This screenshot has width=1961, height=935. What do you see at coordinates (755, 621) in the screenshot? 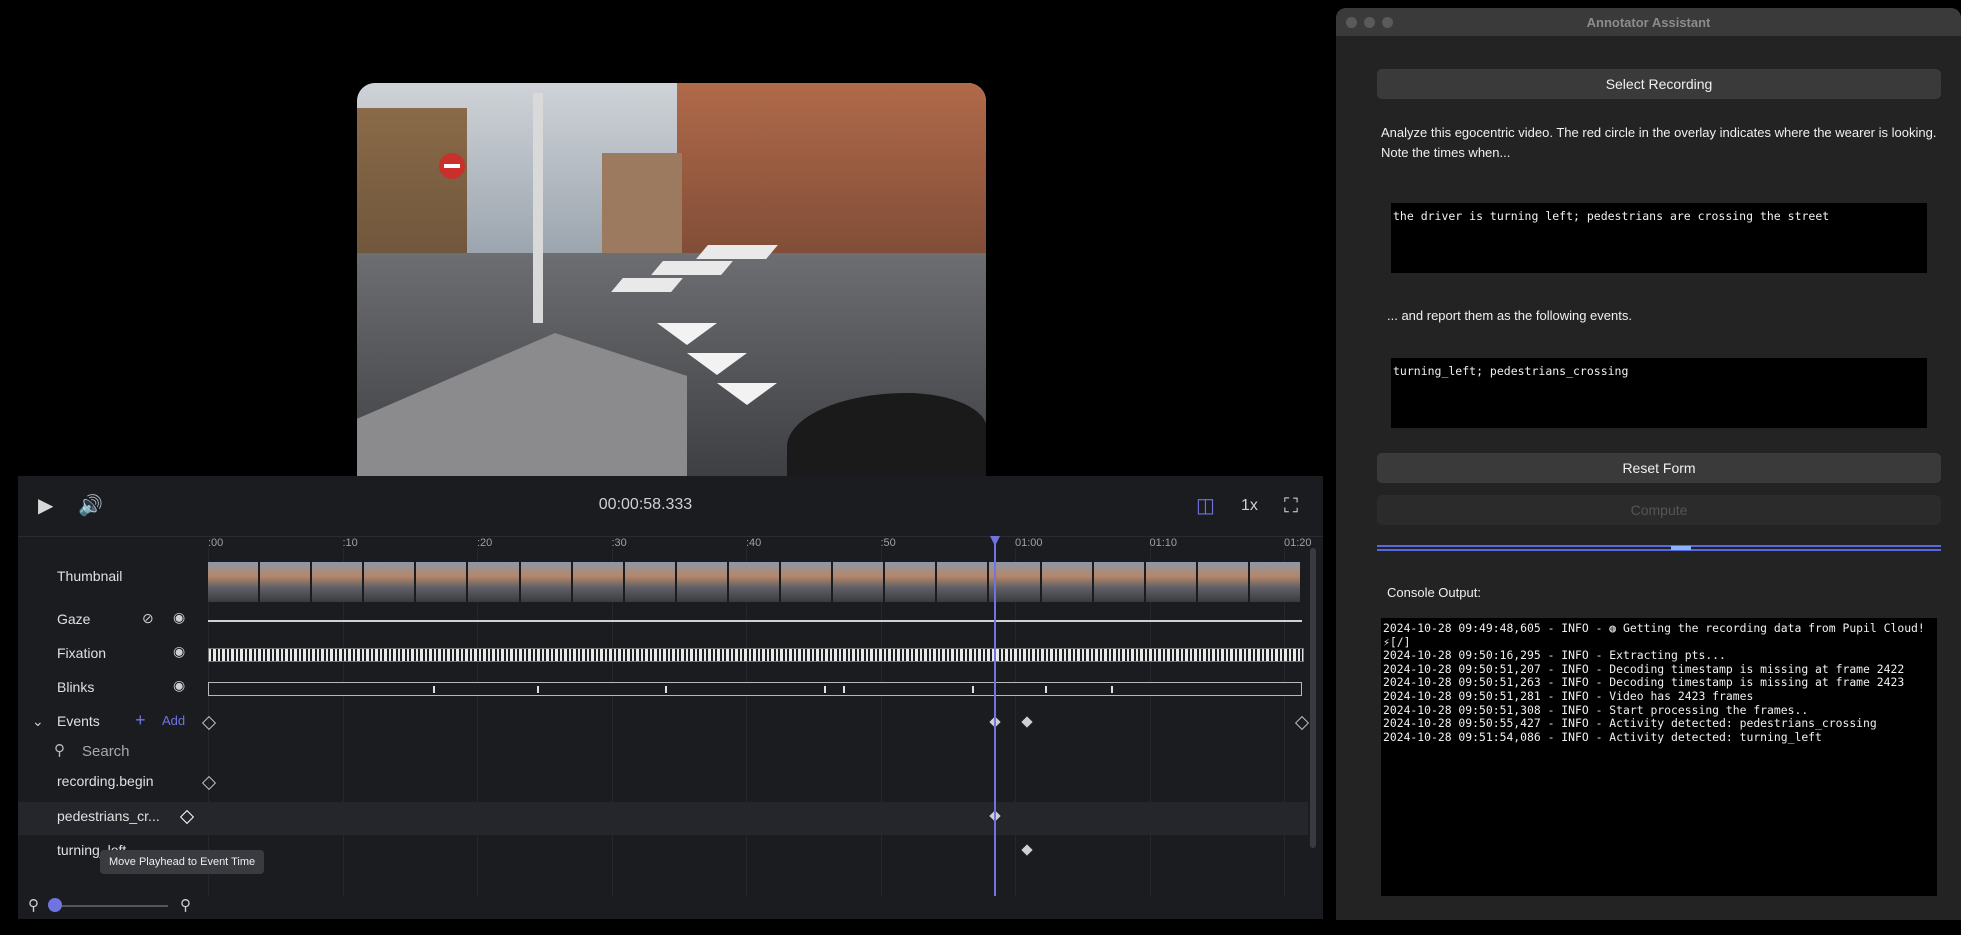
I see `gaze-track` at bounding box center [755, 621].